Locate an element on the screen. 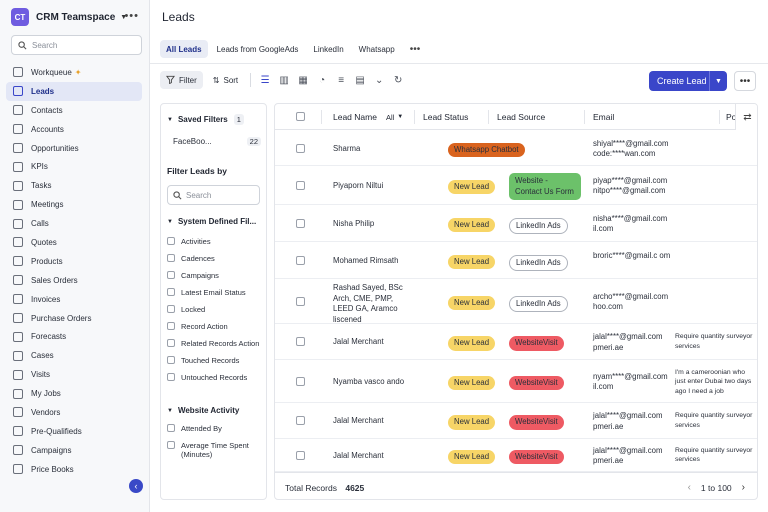 Image resolution: width=768 pixels, height=512 pixels. sidebar-item-opportunities: Opportunities is located at coordinates (74, 148).